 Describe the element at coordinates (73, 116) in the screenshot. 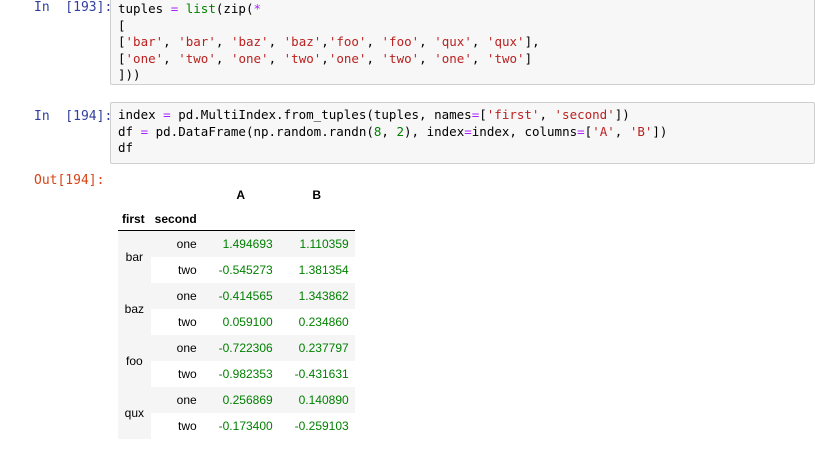

I see `input-prompt-194: In [194]:` at that location.